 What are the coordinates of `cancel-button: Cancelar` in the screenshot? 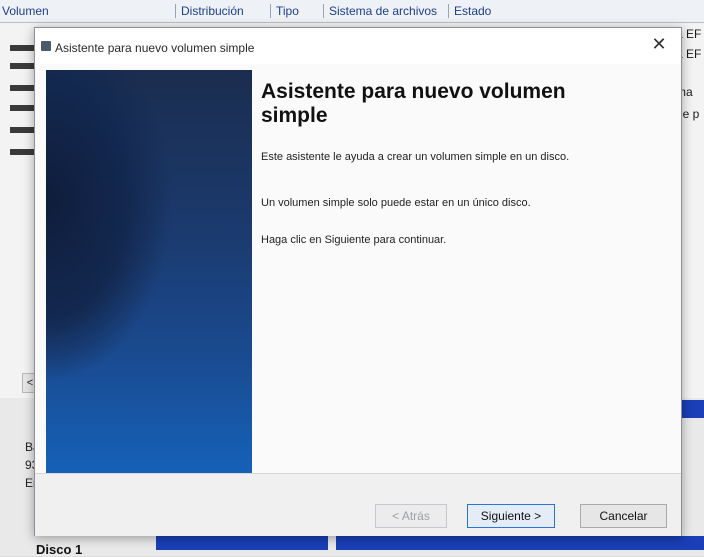 It's located at (623, 516).